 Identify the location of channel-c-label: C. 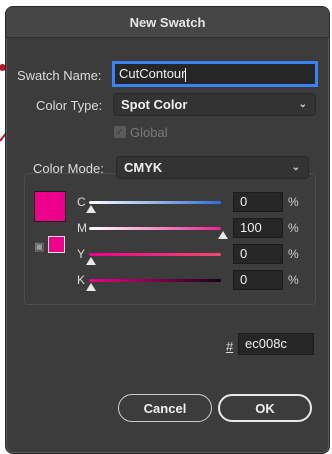
(81, 202).